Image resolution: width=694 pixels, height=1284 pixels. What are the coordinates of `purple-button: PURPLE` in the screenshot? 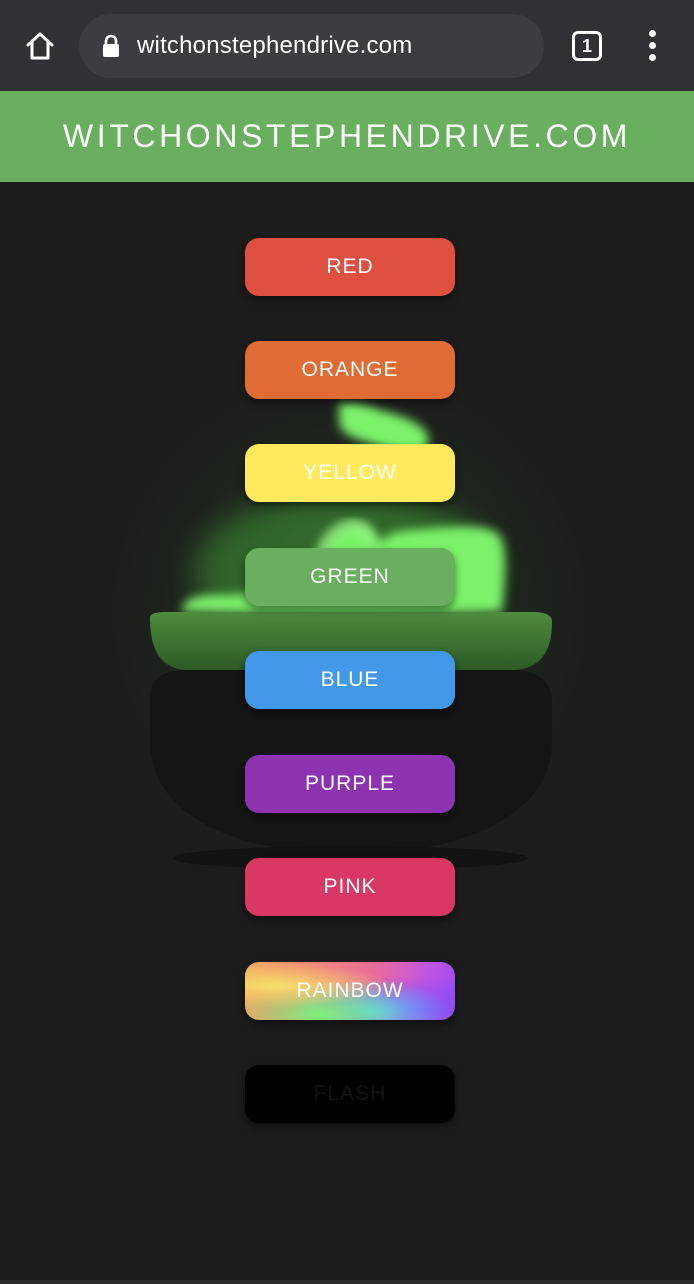 It's located at (350, 784).